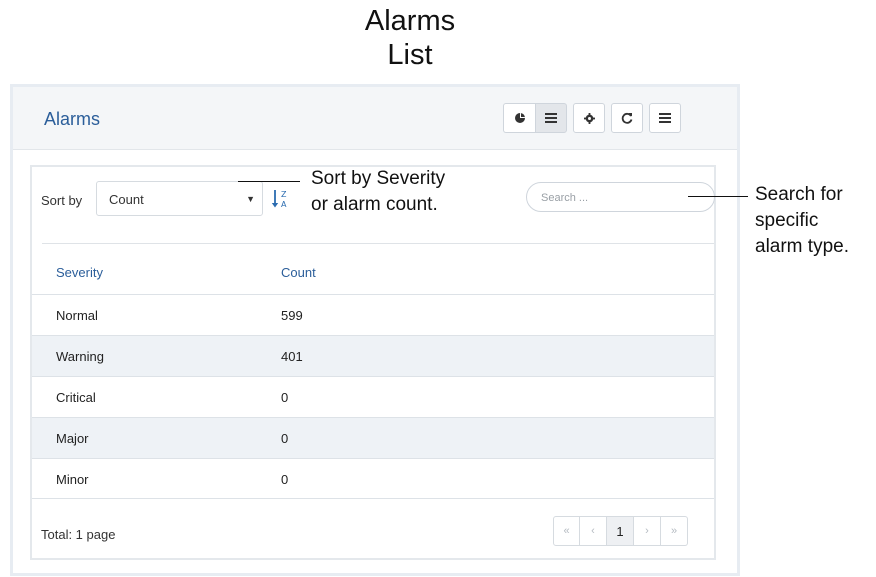 The image size is (876, 577). I want to click on sort-by-label: Sort by, so click(62, 200).